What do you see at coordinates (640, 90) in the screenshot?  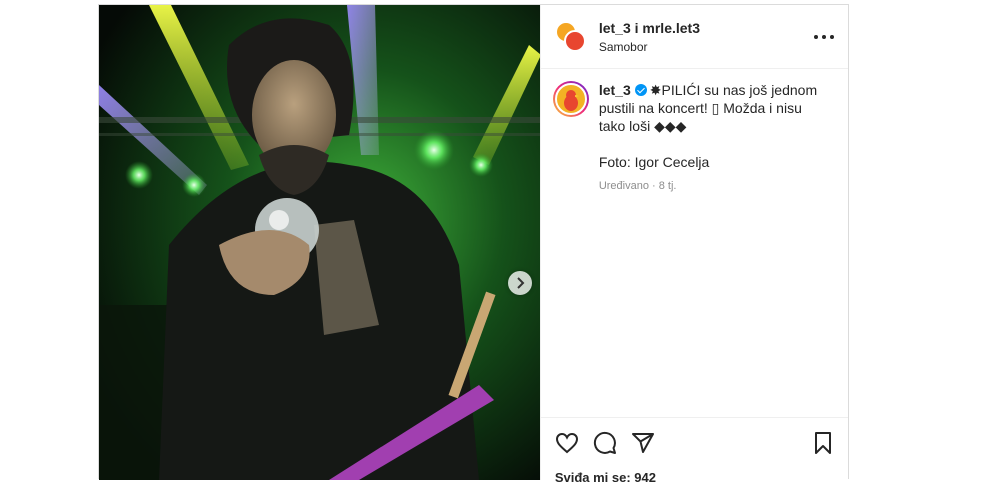 I see `verified-badge-icon` at bounding box center [640, 90].